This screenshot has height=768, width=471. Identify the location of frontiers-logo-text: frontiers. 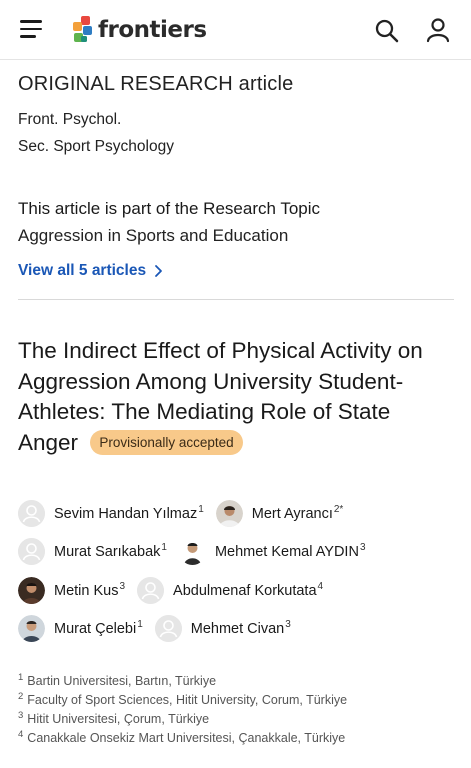
(152, 30).